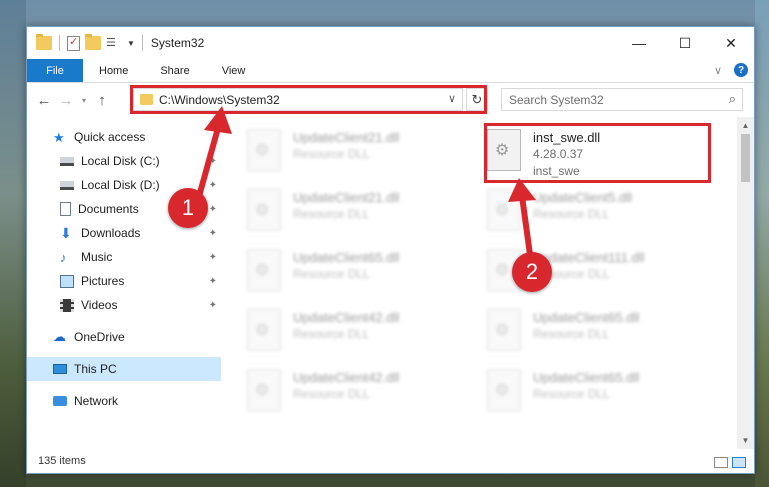  I want to click on maximize-button: ☐, so click(685, 43).